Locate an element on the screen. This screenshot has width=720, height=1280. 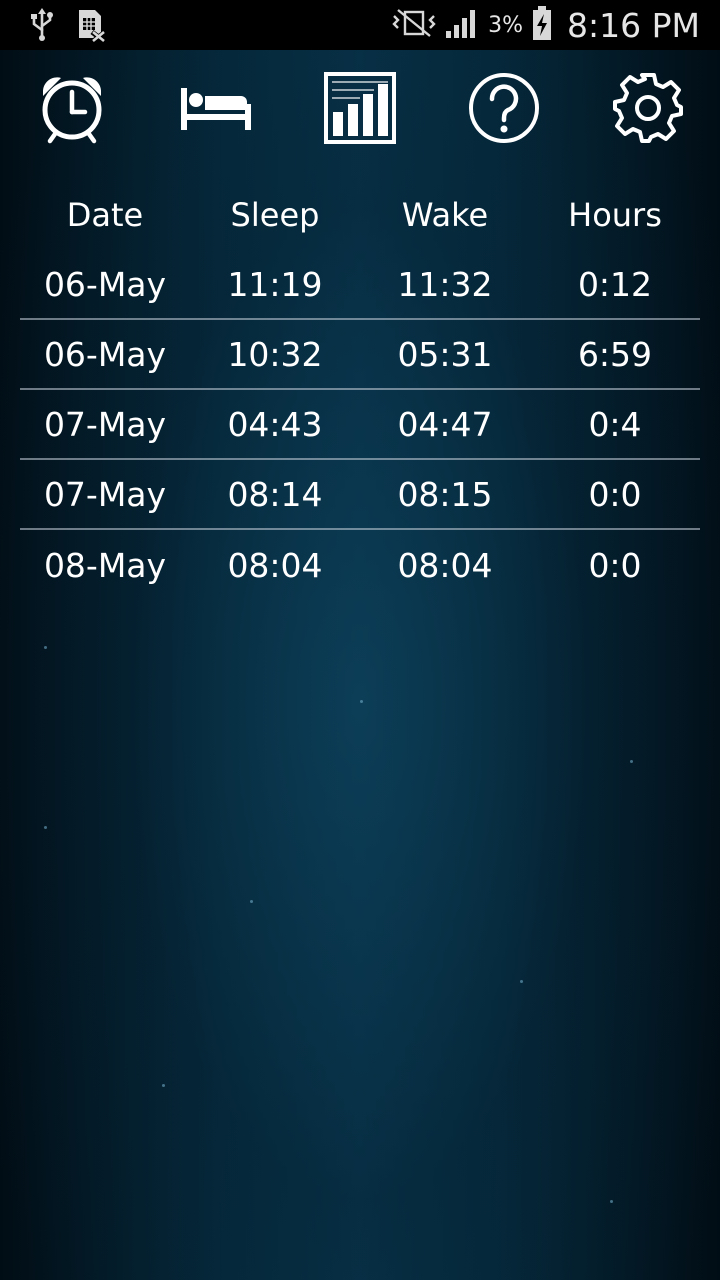
cell-sleep: 08:04 is located at coordinates (275, 565).